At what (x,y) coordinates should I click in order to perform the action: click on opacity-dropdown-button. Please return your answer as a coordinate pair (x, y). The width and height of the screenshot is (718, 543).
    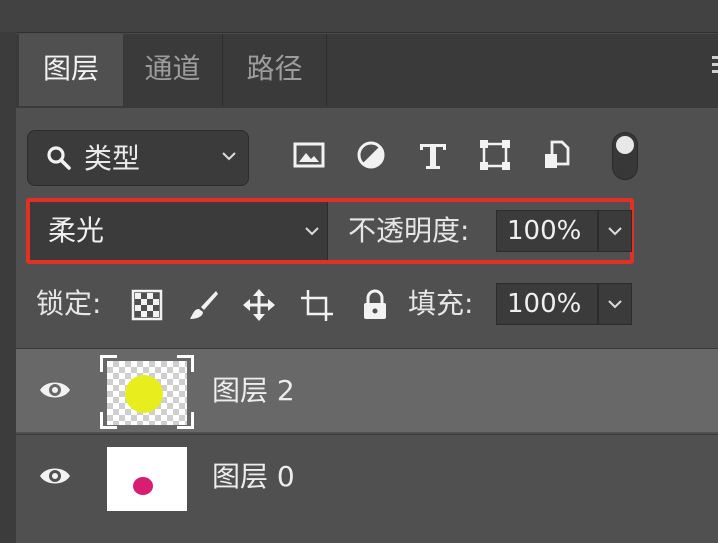
    Looking at the image, I should click on (615, 231).